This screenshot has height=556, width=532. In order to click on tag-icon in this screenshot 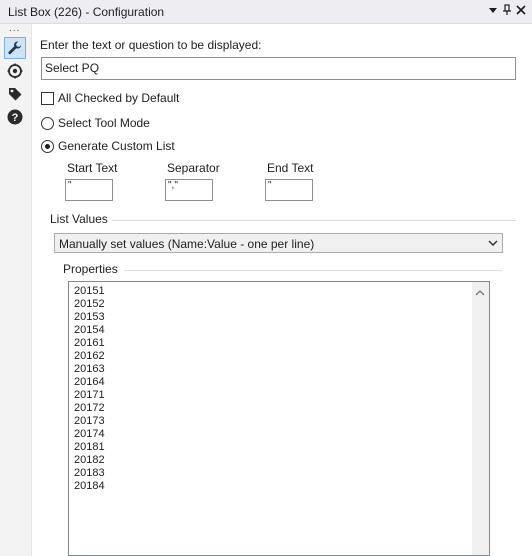, I will do `click(15, 94)`.